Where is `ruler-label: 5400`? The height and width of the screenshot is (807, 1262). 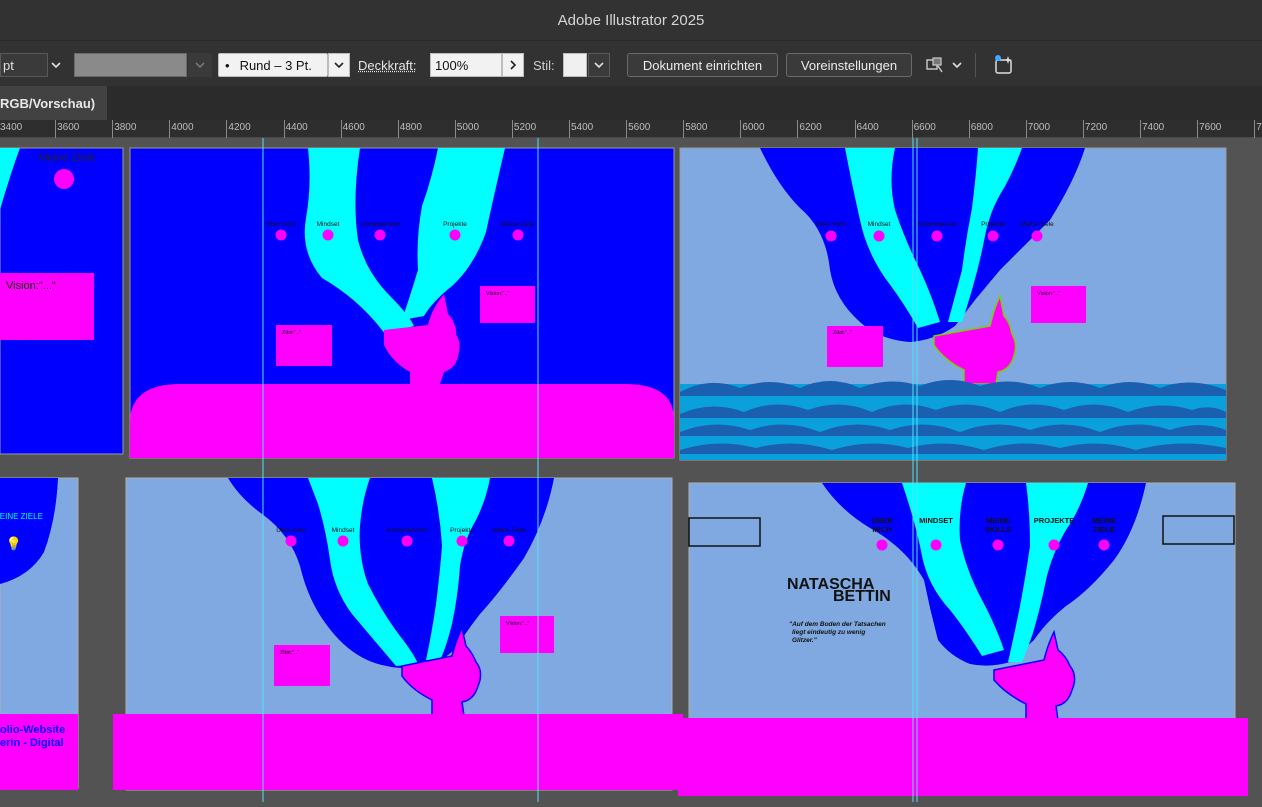 ruler-label: 5400 is located at coordinates (582, 127).